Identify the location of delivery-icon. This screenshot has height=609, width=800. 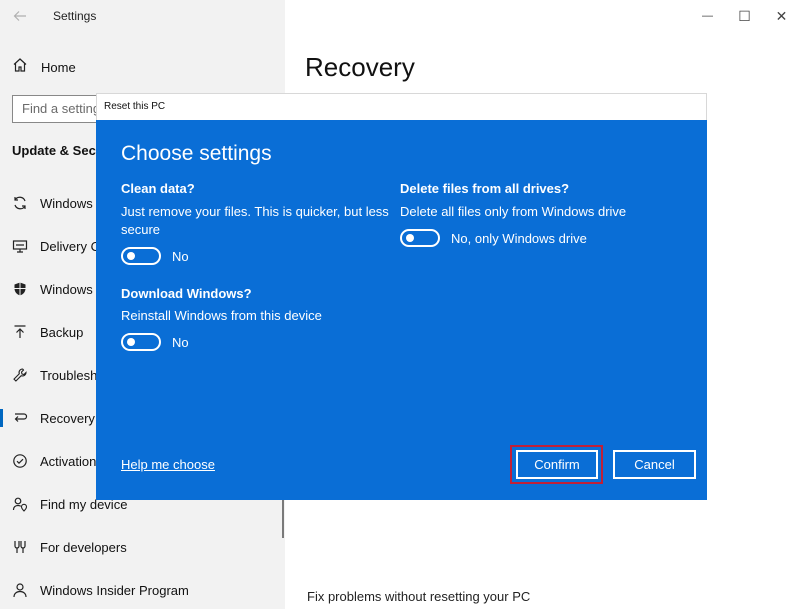
(20, 246).